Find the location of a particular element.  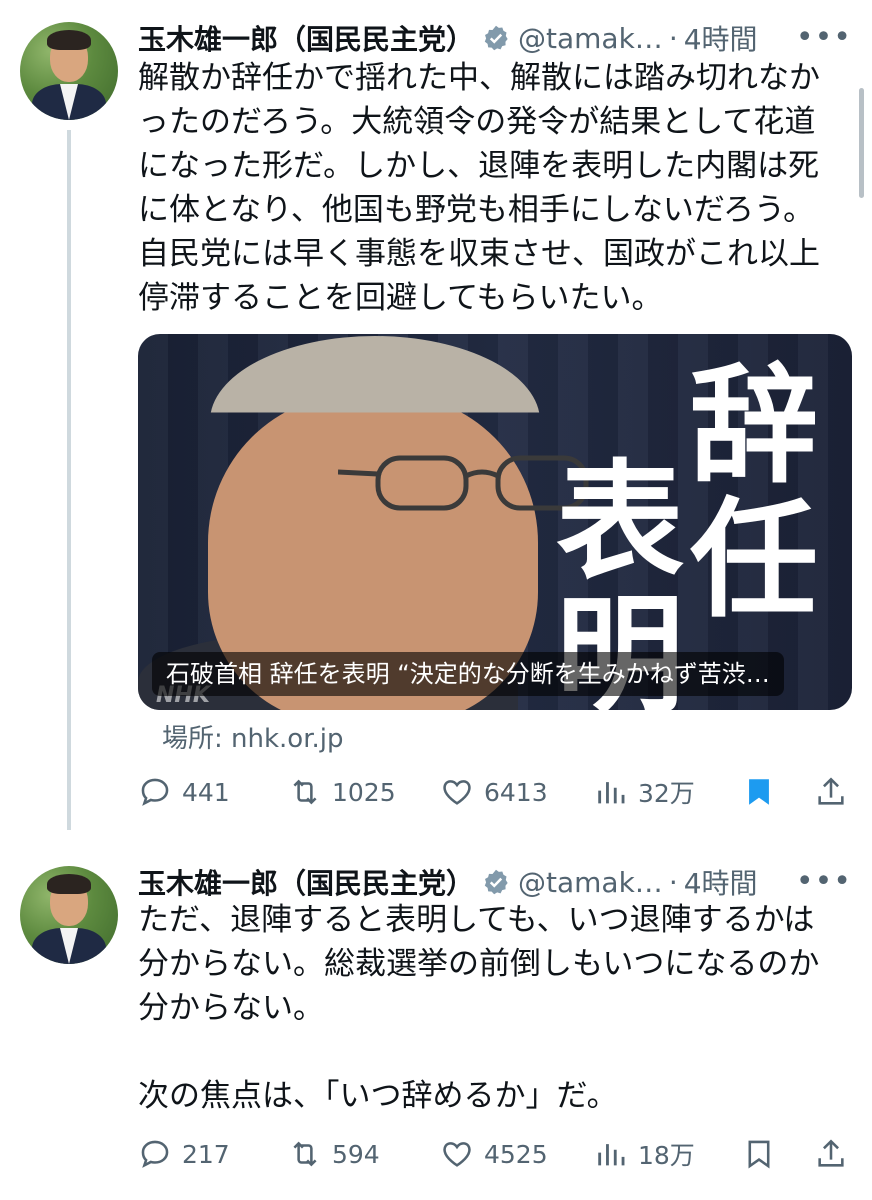

repost-button: 1025 is located at coordinates (342, 792).